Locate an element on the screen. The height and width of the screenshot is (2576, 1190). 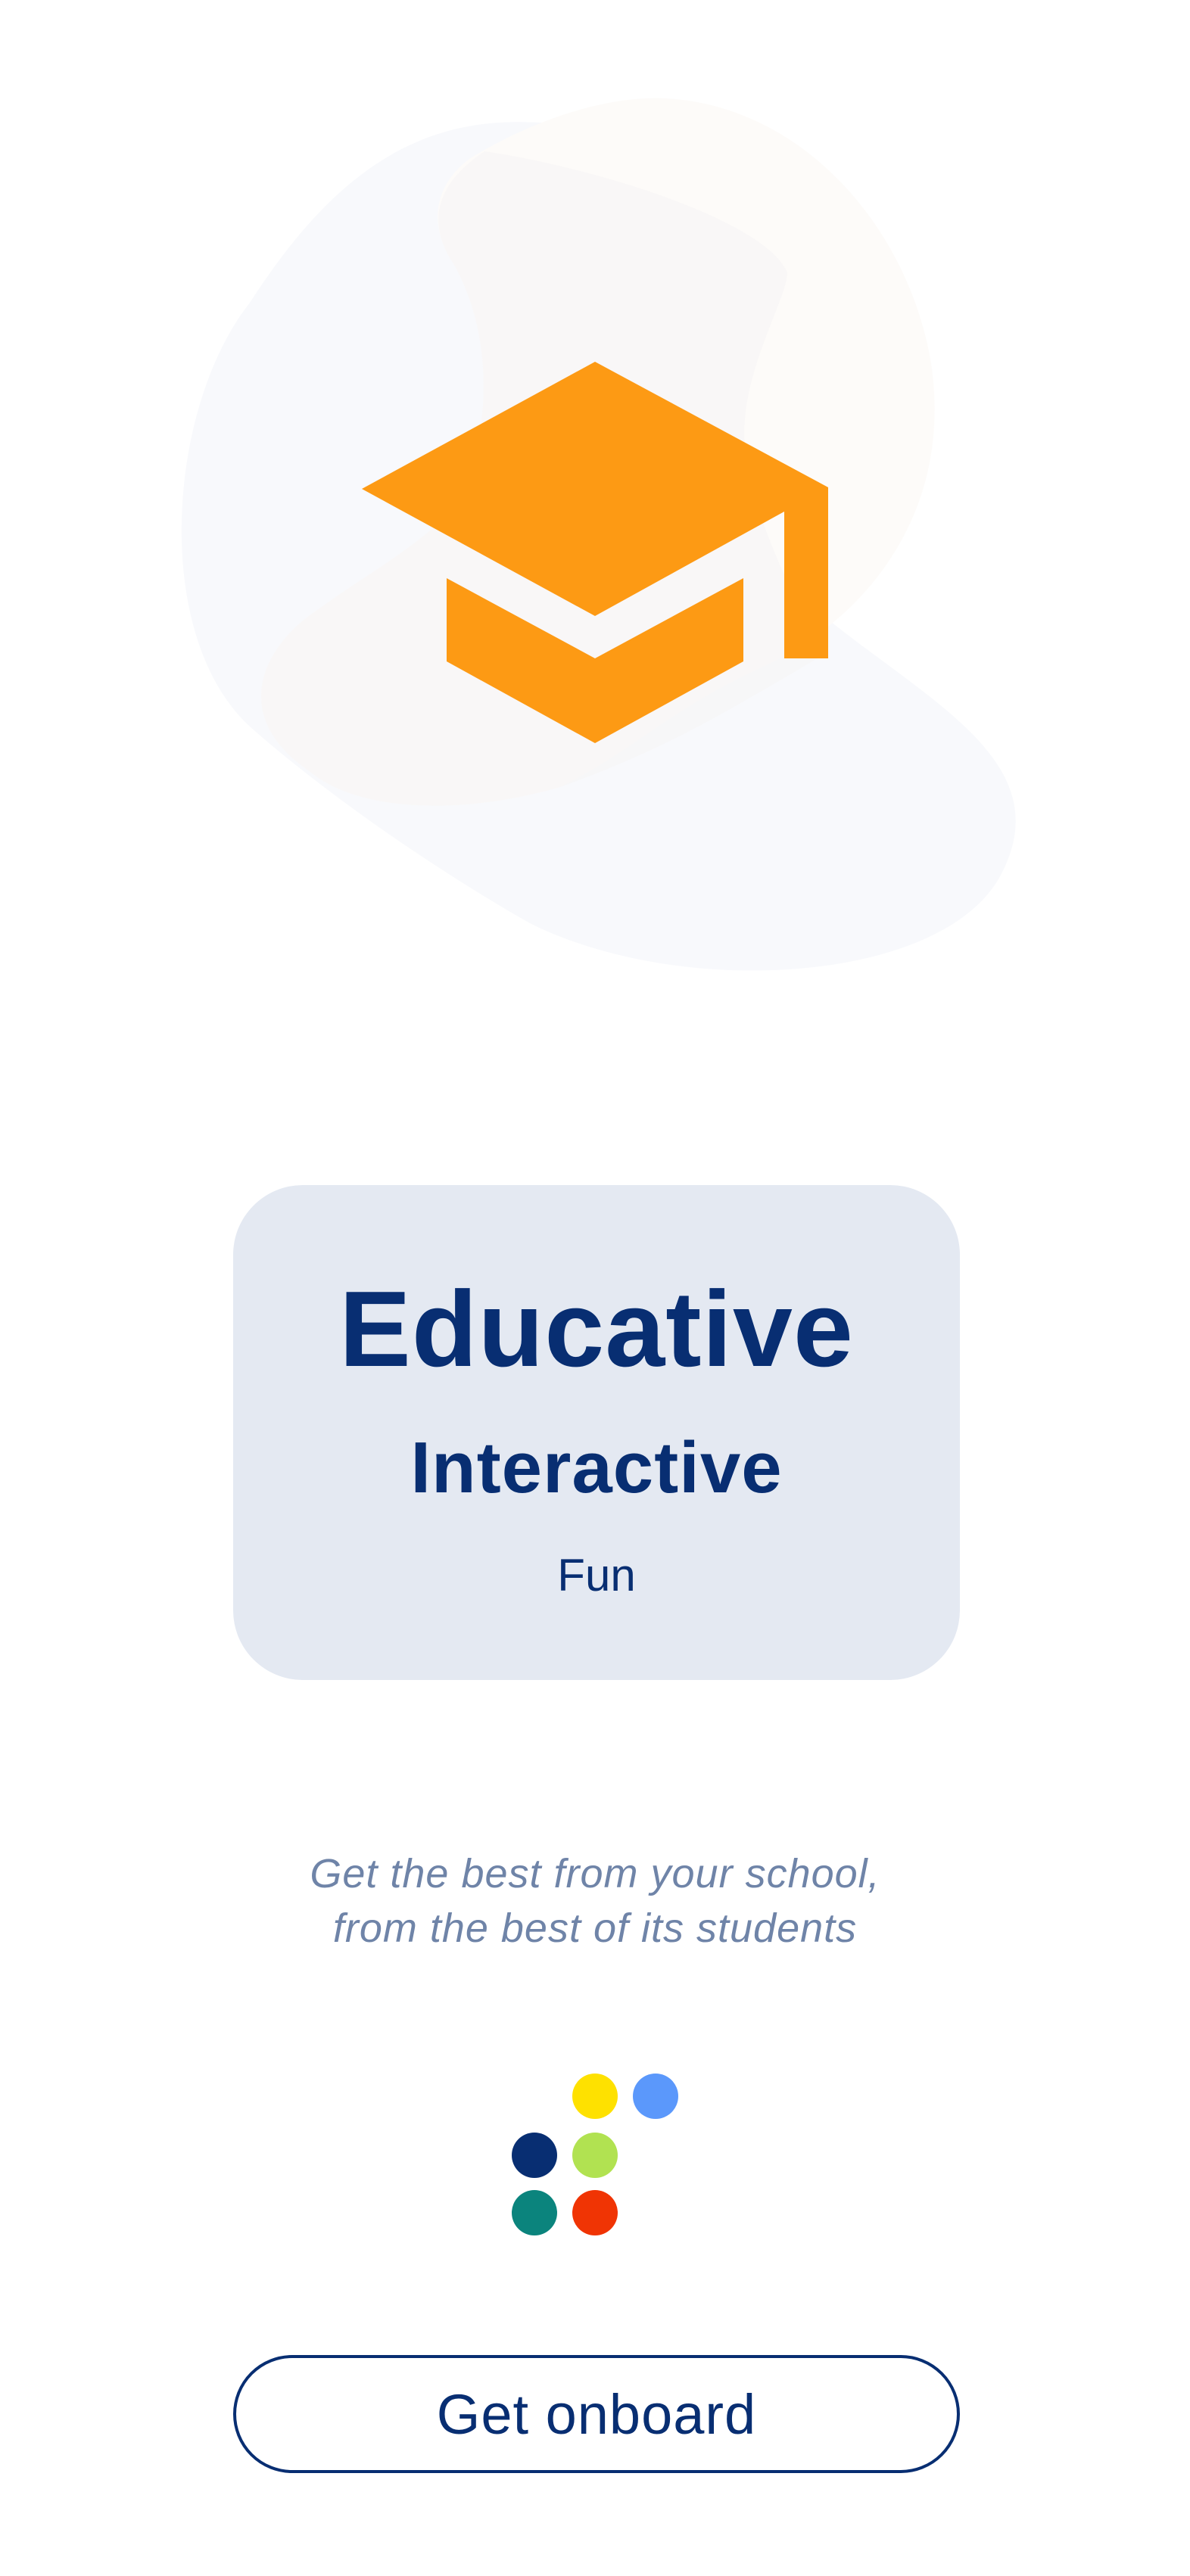
logo-dot-yellow is located at coordinates (595, 2096).